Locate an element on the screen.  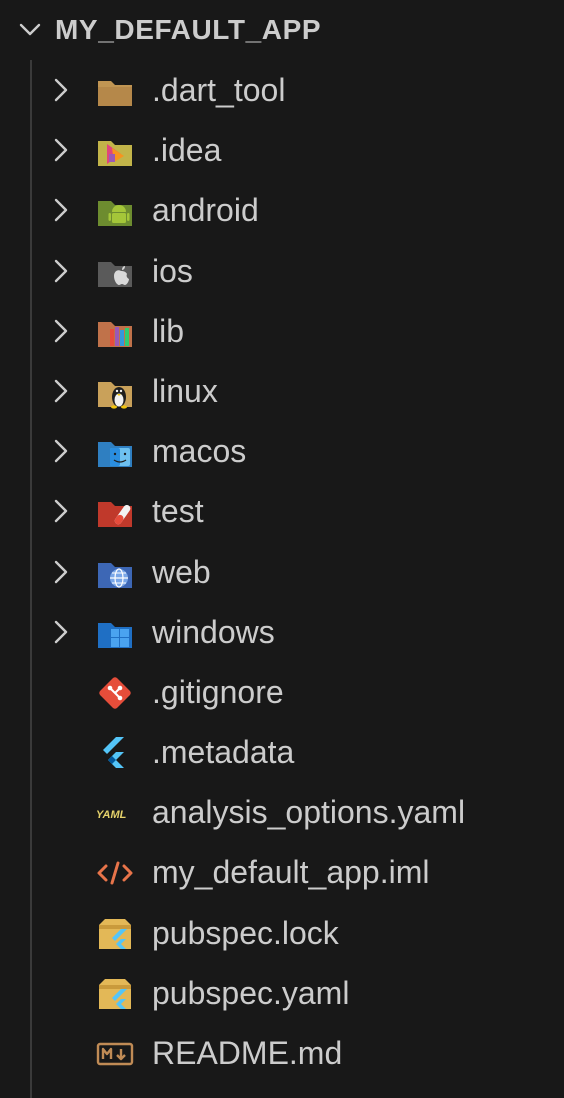
tree-item-lib: lib is located at coordinates (282, 331).